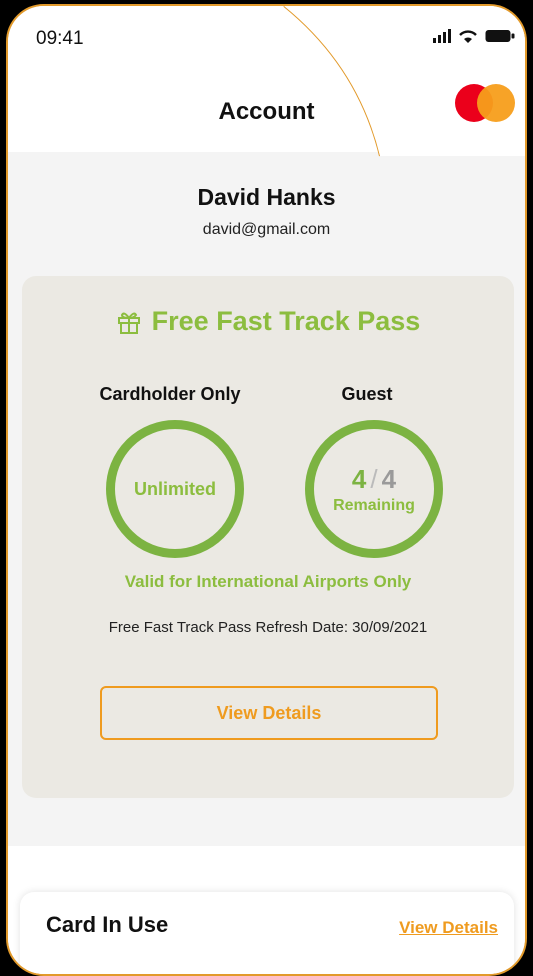 This screenshot has width=533, height=976. Describe the element at coordinates (500, 36) in the screenshot. I see `battery-icon` at that location.